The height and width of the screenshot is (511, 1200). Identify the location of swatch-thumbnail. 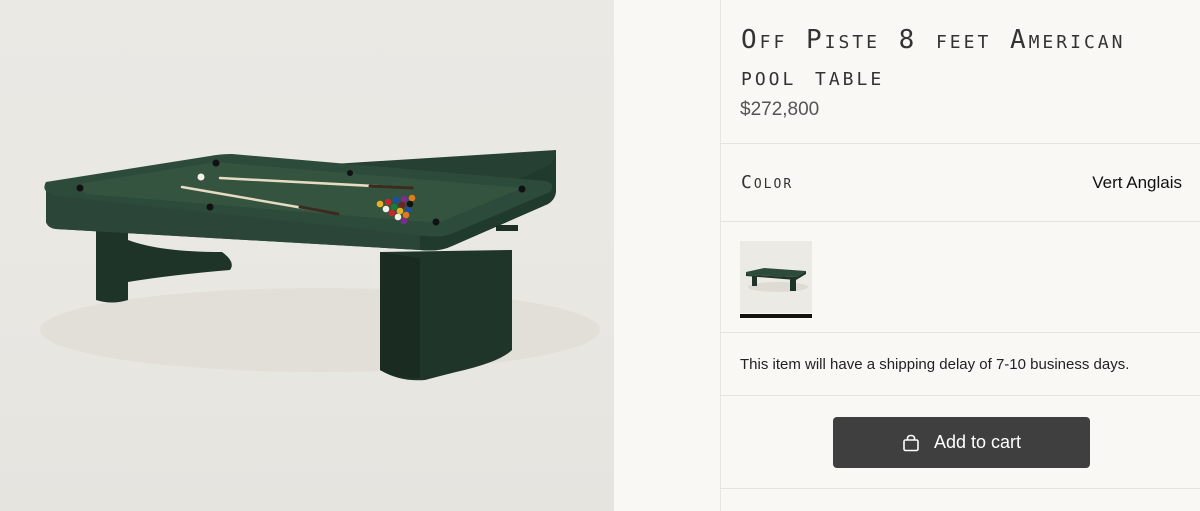
(776, 277).